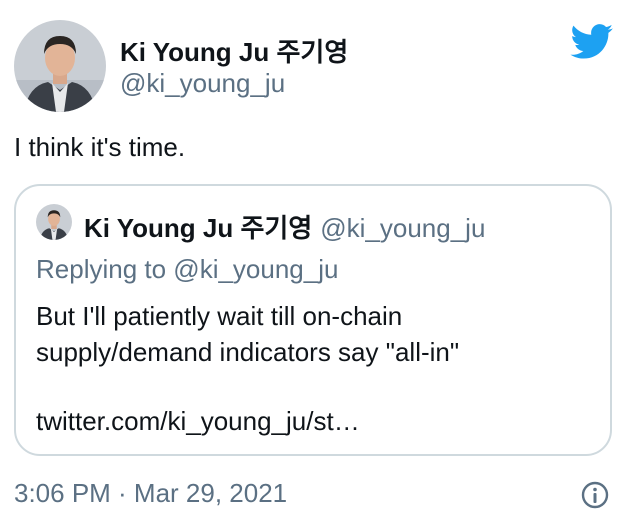 The width and height of the screenshot is (628, 520). What do you see at coordinates (54, 222) in the screenshot?
I see `quoted-author-avatar` at bounding box center [54, 222].